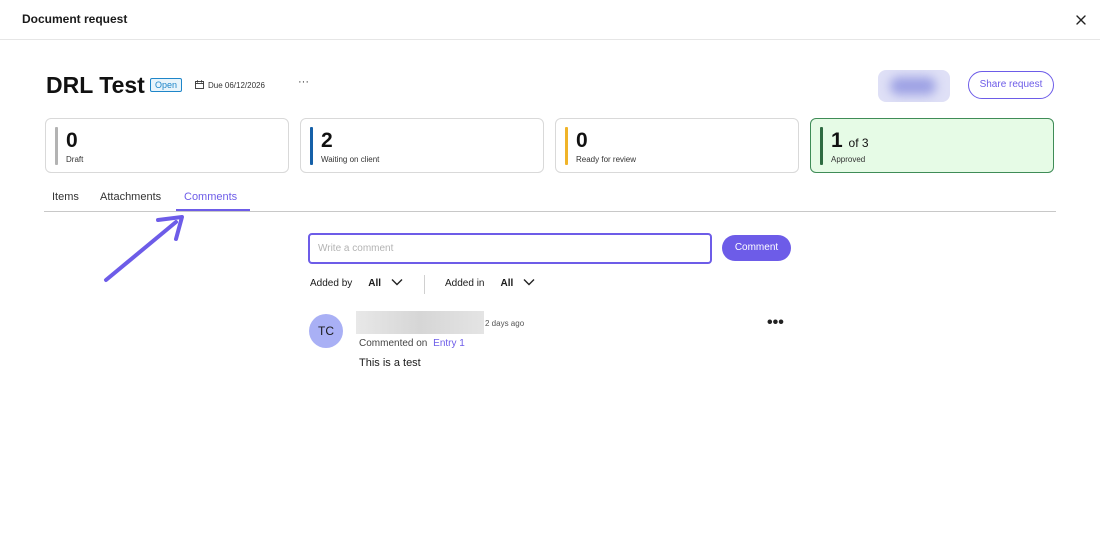  I want to click on stat-label: Draft, so click(75, 159).